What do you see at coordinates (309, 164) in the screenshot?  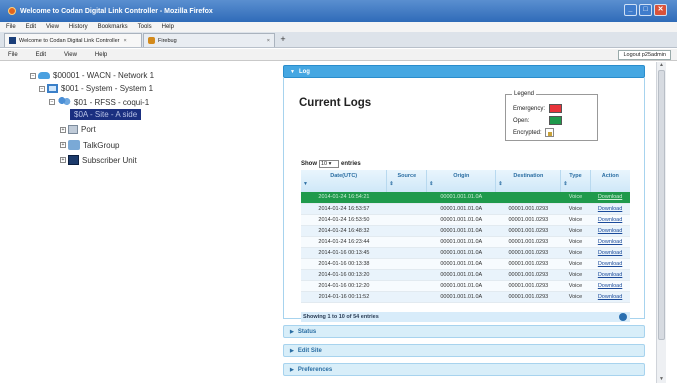 I see `show-label: Show` at bounding box center [309, 164].